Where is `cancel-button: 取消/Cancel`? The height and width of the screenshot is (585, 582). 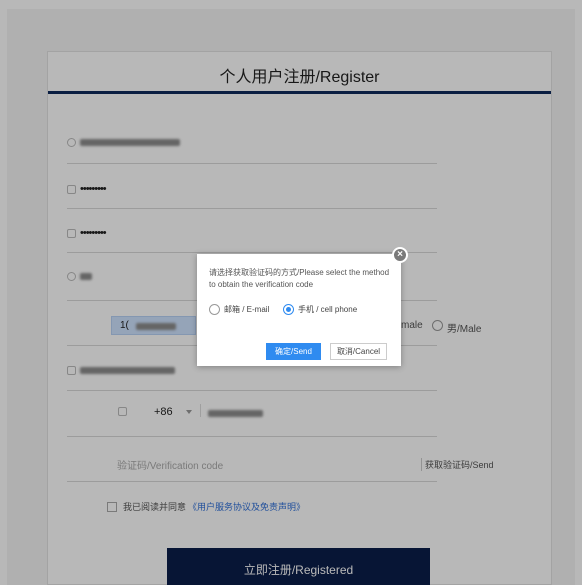
cancel-button: 取消/Cancel is located at coordinates (358, 351).